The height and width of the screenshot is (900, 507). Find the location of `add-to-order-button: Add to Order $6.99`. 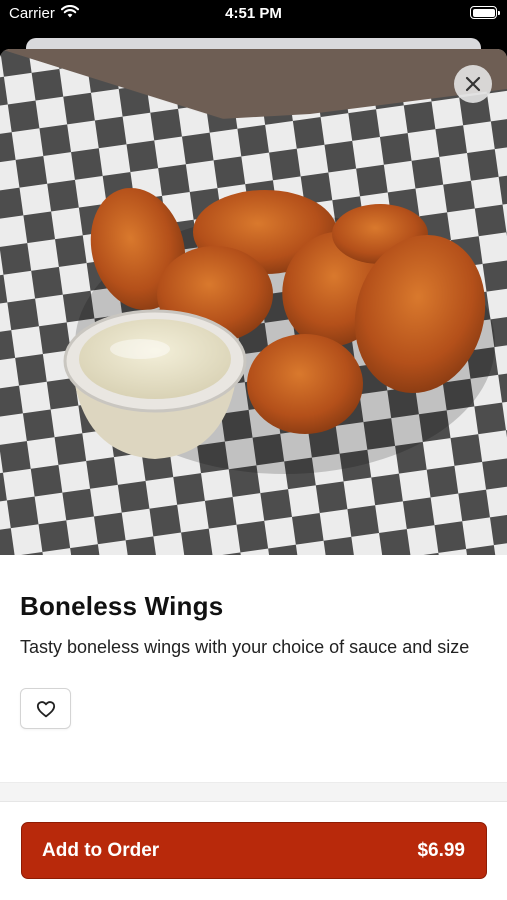

add-to-order-button: Add to Order $6.99 is located at coordinates (254, 850).